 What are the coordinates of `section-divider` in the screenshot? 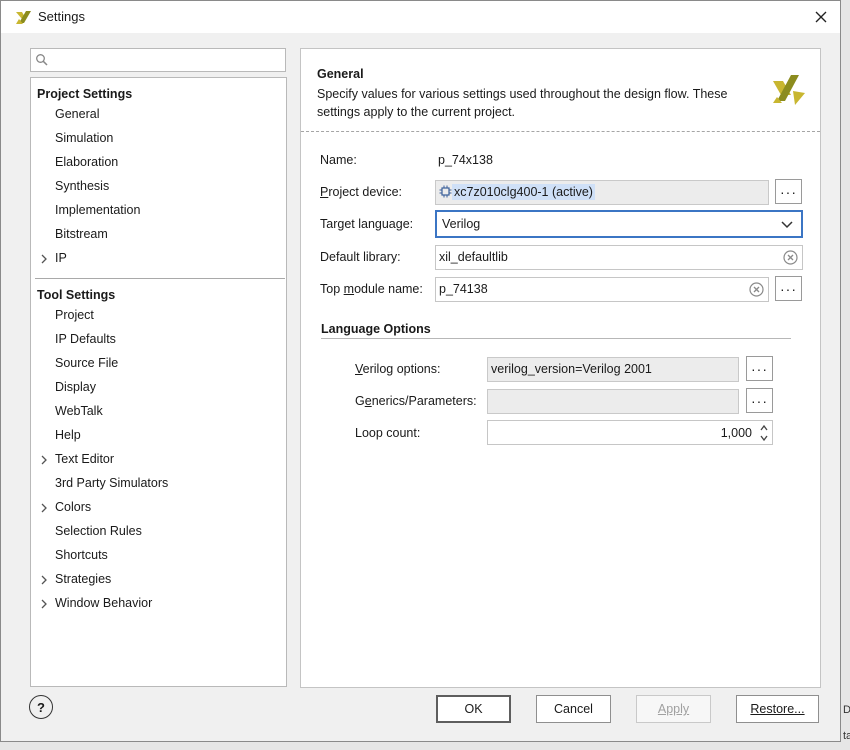 It's located at (556, 338).